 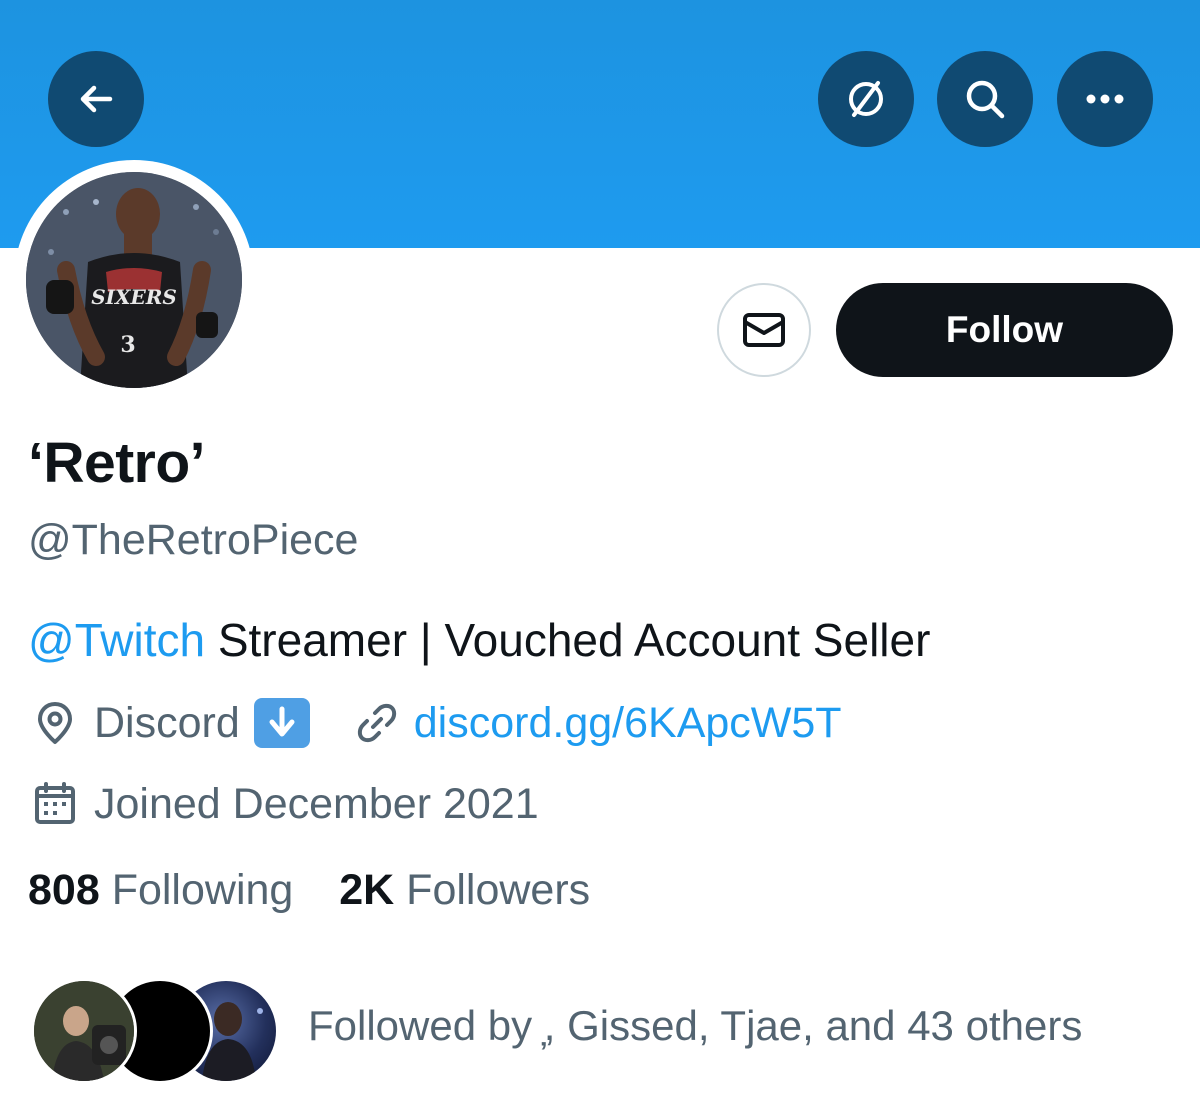 I want to click on followers-label: Followers, so click(x=498, y=890).